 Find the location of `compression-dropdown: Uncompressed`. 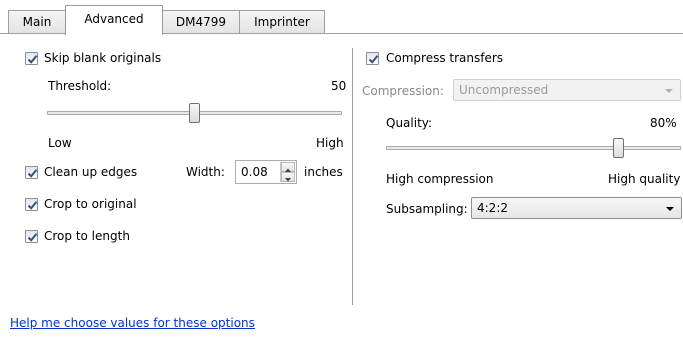

compression-dropdown: Uncompressed is located at coordinates (567, 90).